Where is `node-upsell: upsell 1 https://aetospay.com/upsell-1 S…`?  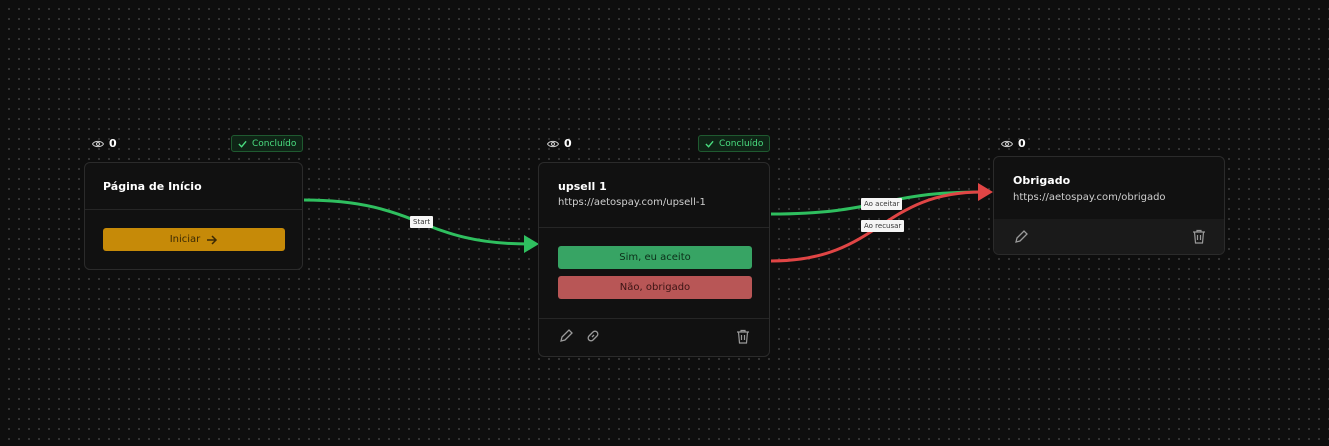 node-upsell: upsell 1 https://aetospay.com/upsell-1 S… is located at coordinates (654, 259).